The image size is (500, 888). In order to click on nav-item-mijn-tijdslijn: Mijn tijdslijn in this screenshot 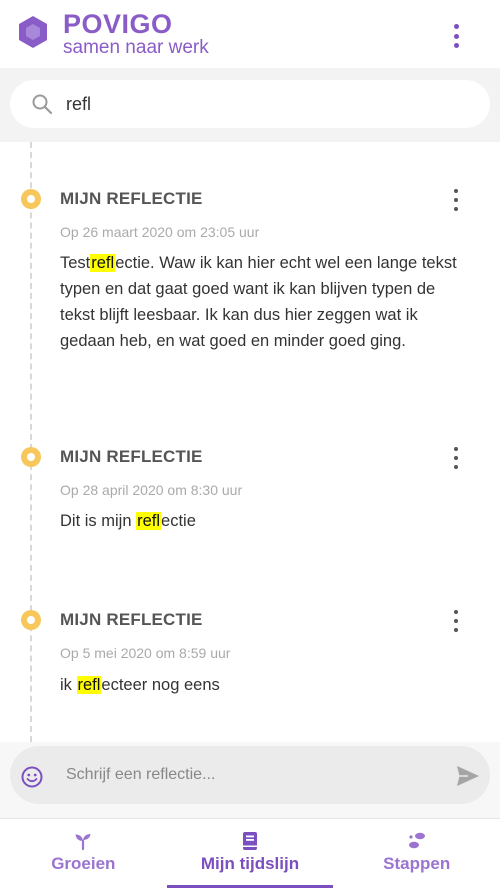, I will do `click(250, 853)`.